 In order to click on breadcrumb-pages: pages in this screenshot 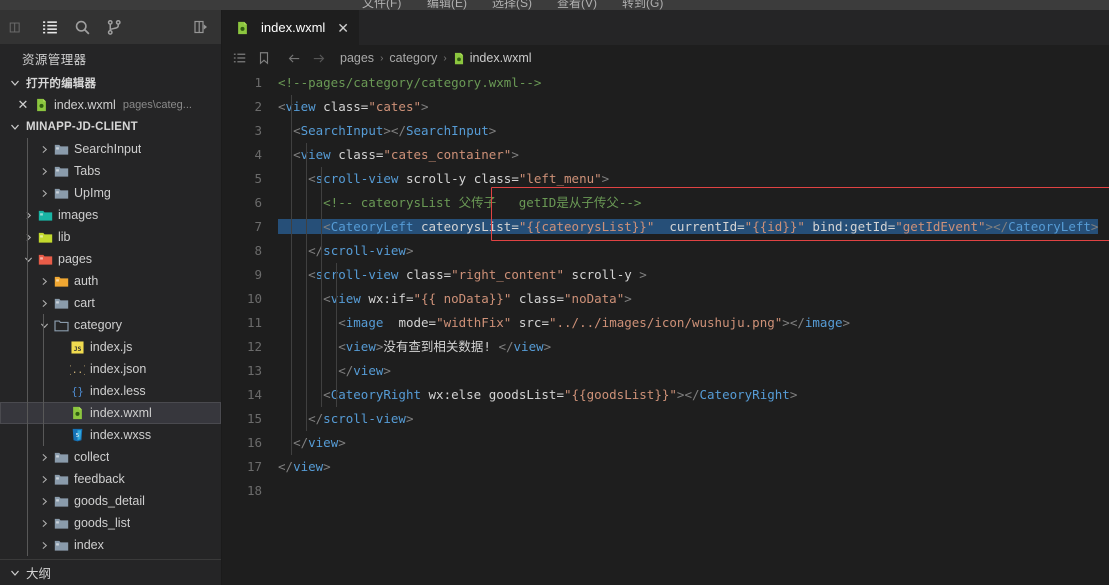, I will do `click(357, 58)`.